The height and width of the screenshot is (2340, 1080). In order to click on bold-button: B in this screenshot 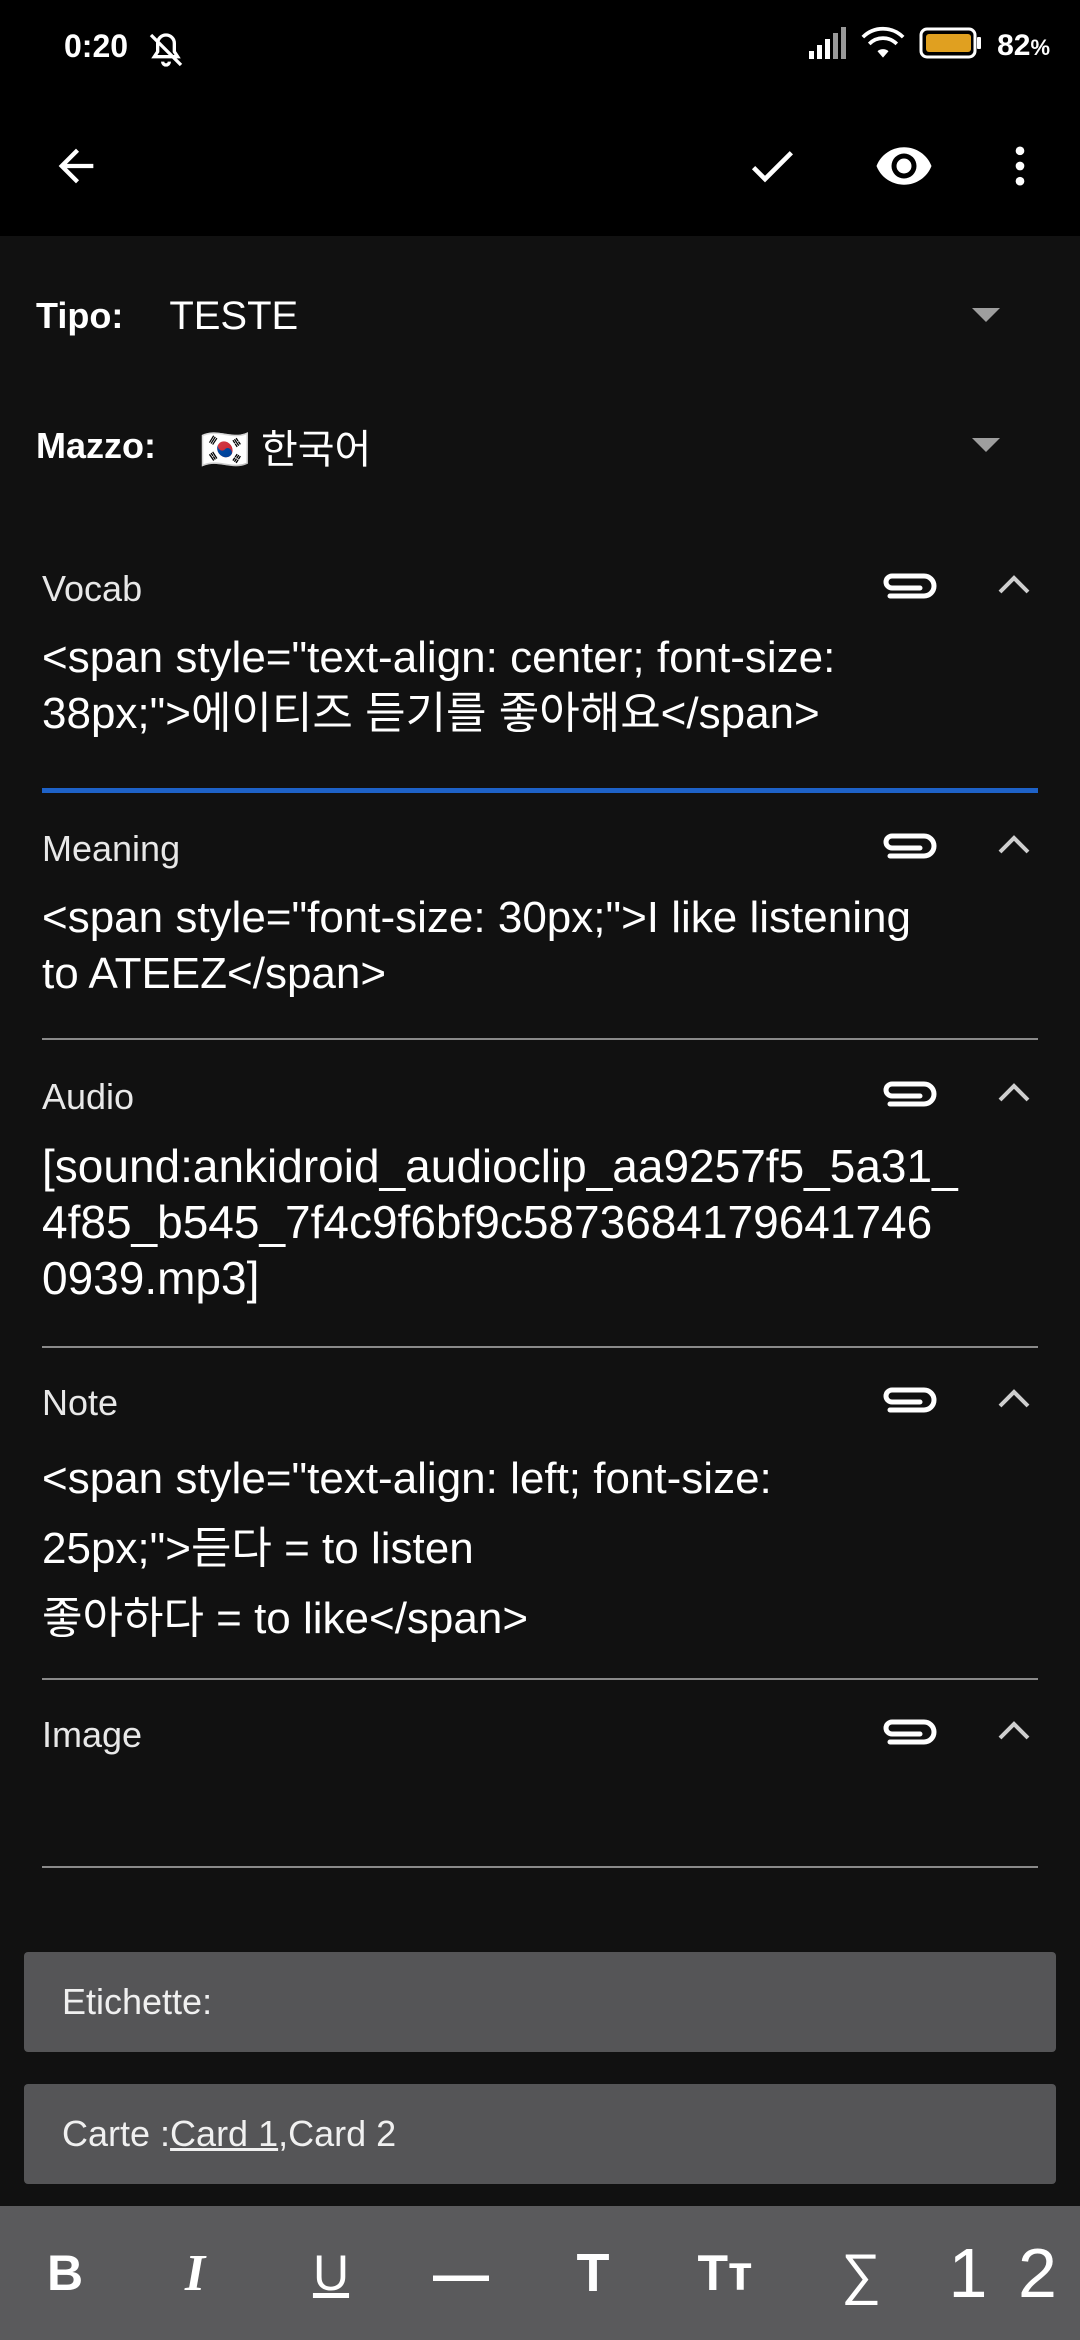, I will do `click(65, 2273)`.